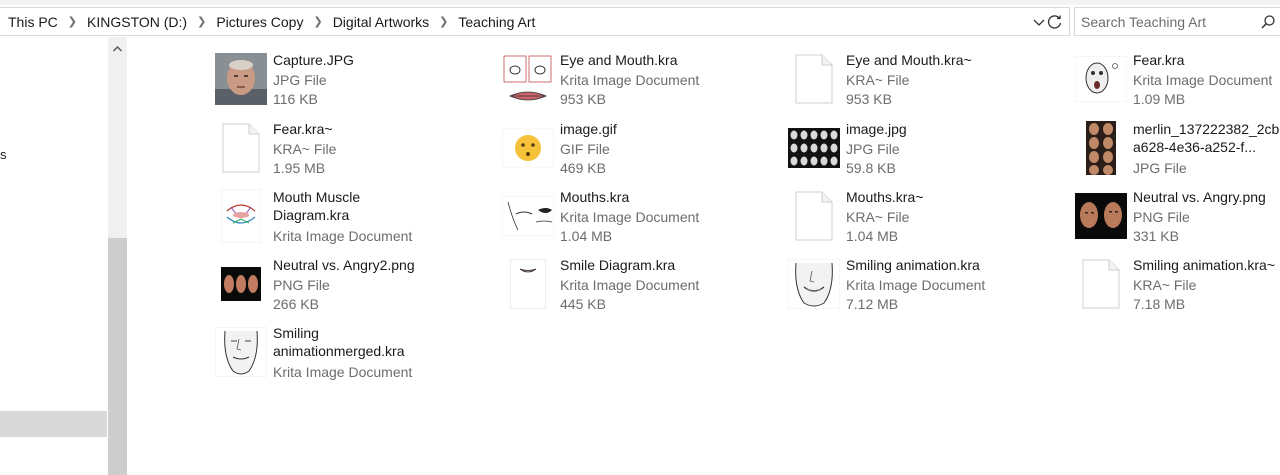  What do you see at coordinates (53, 424) in the screenshot?
I see `nav-item-selected` at bounding box center [53, 424].